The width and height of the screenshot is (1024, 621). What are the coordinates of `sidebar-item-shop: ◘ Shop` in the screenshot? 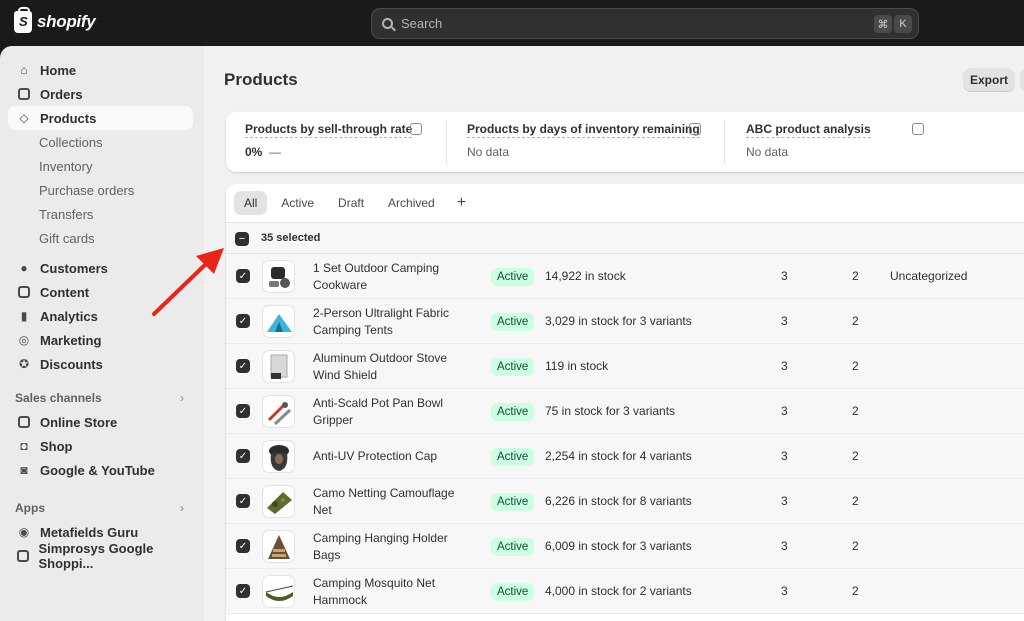 It's located at (100, 446).